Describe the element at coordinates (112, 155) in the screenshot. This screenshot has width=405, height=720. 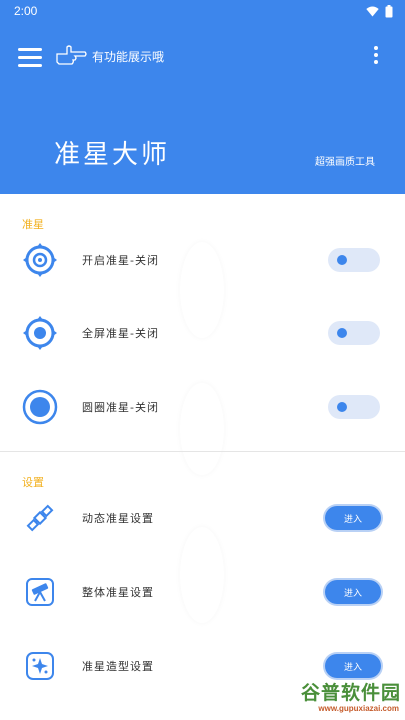
I see `app-title: 准星大师` at that location.